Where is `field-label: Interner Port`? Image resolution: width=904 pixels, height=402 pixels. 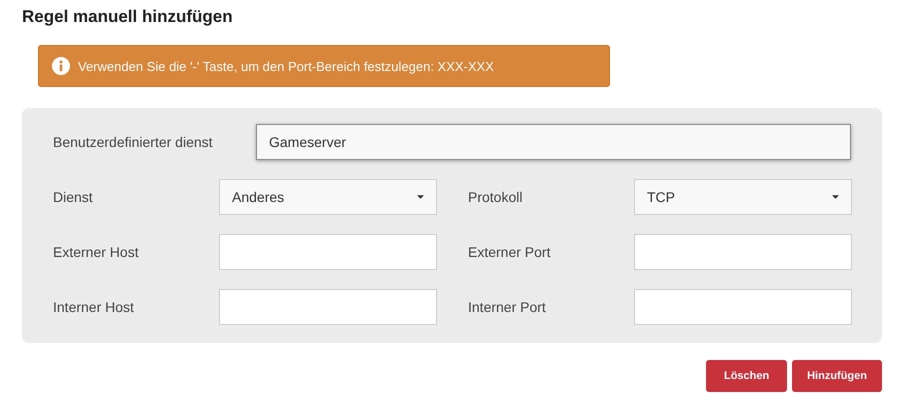
field-label: Interner Port is located at coordinates (507, 307).